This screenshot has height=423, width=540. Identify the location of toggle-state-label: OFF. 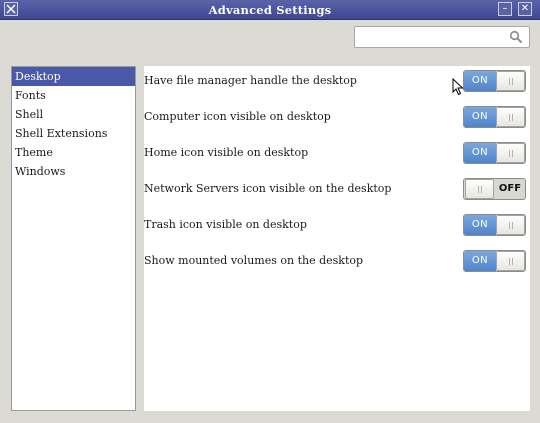
(510, 188).